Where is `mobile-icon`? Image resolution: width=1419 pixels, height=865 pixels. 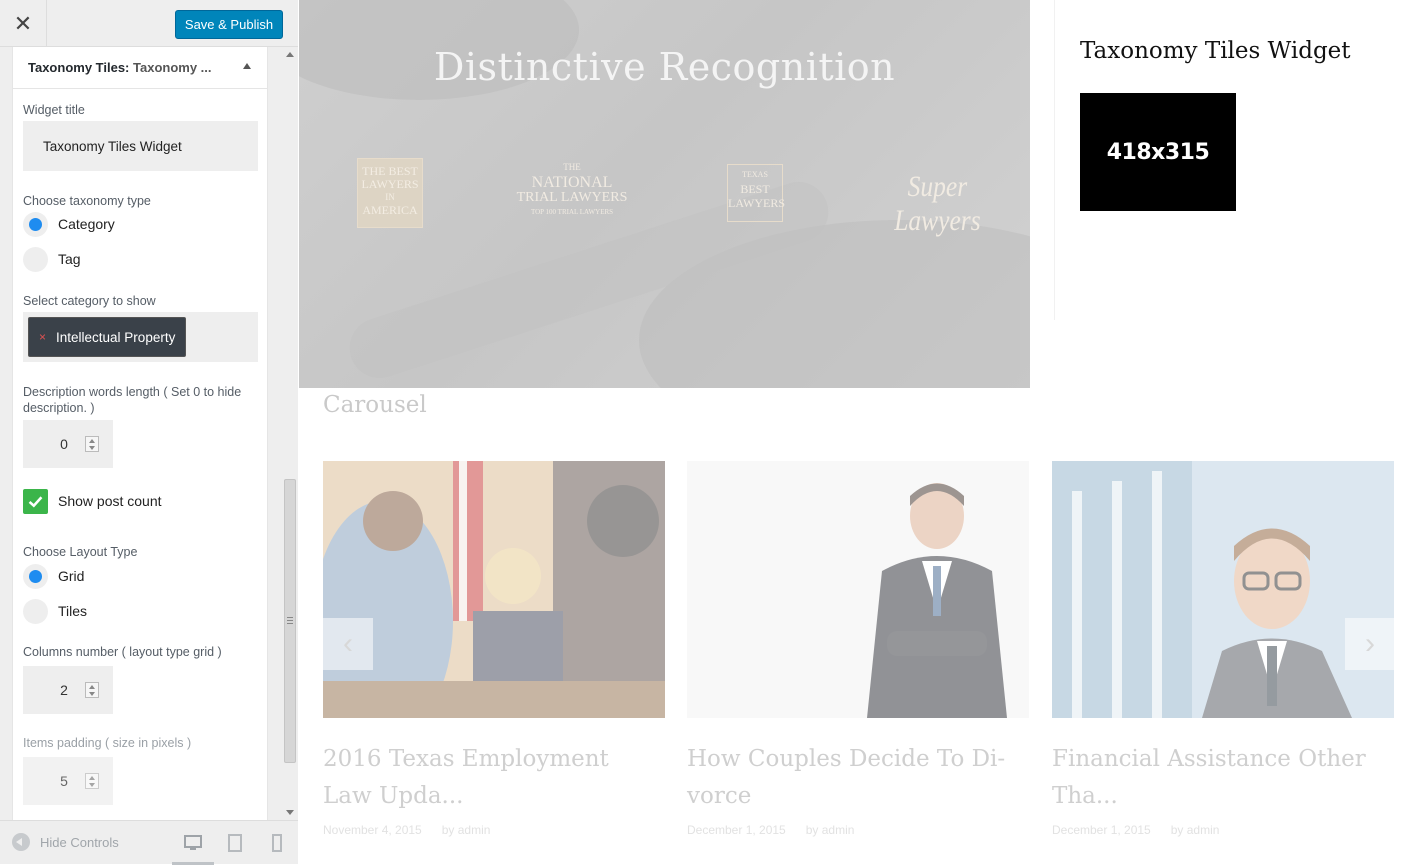 mobile-icon is located at coordinates (277, 843).